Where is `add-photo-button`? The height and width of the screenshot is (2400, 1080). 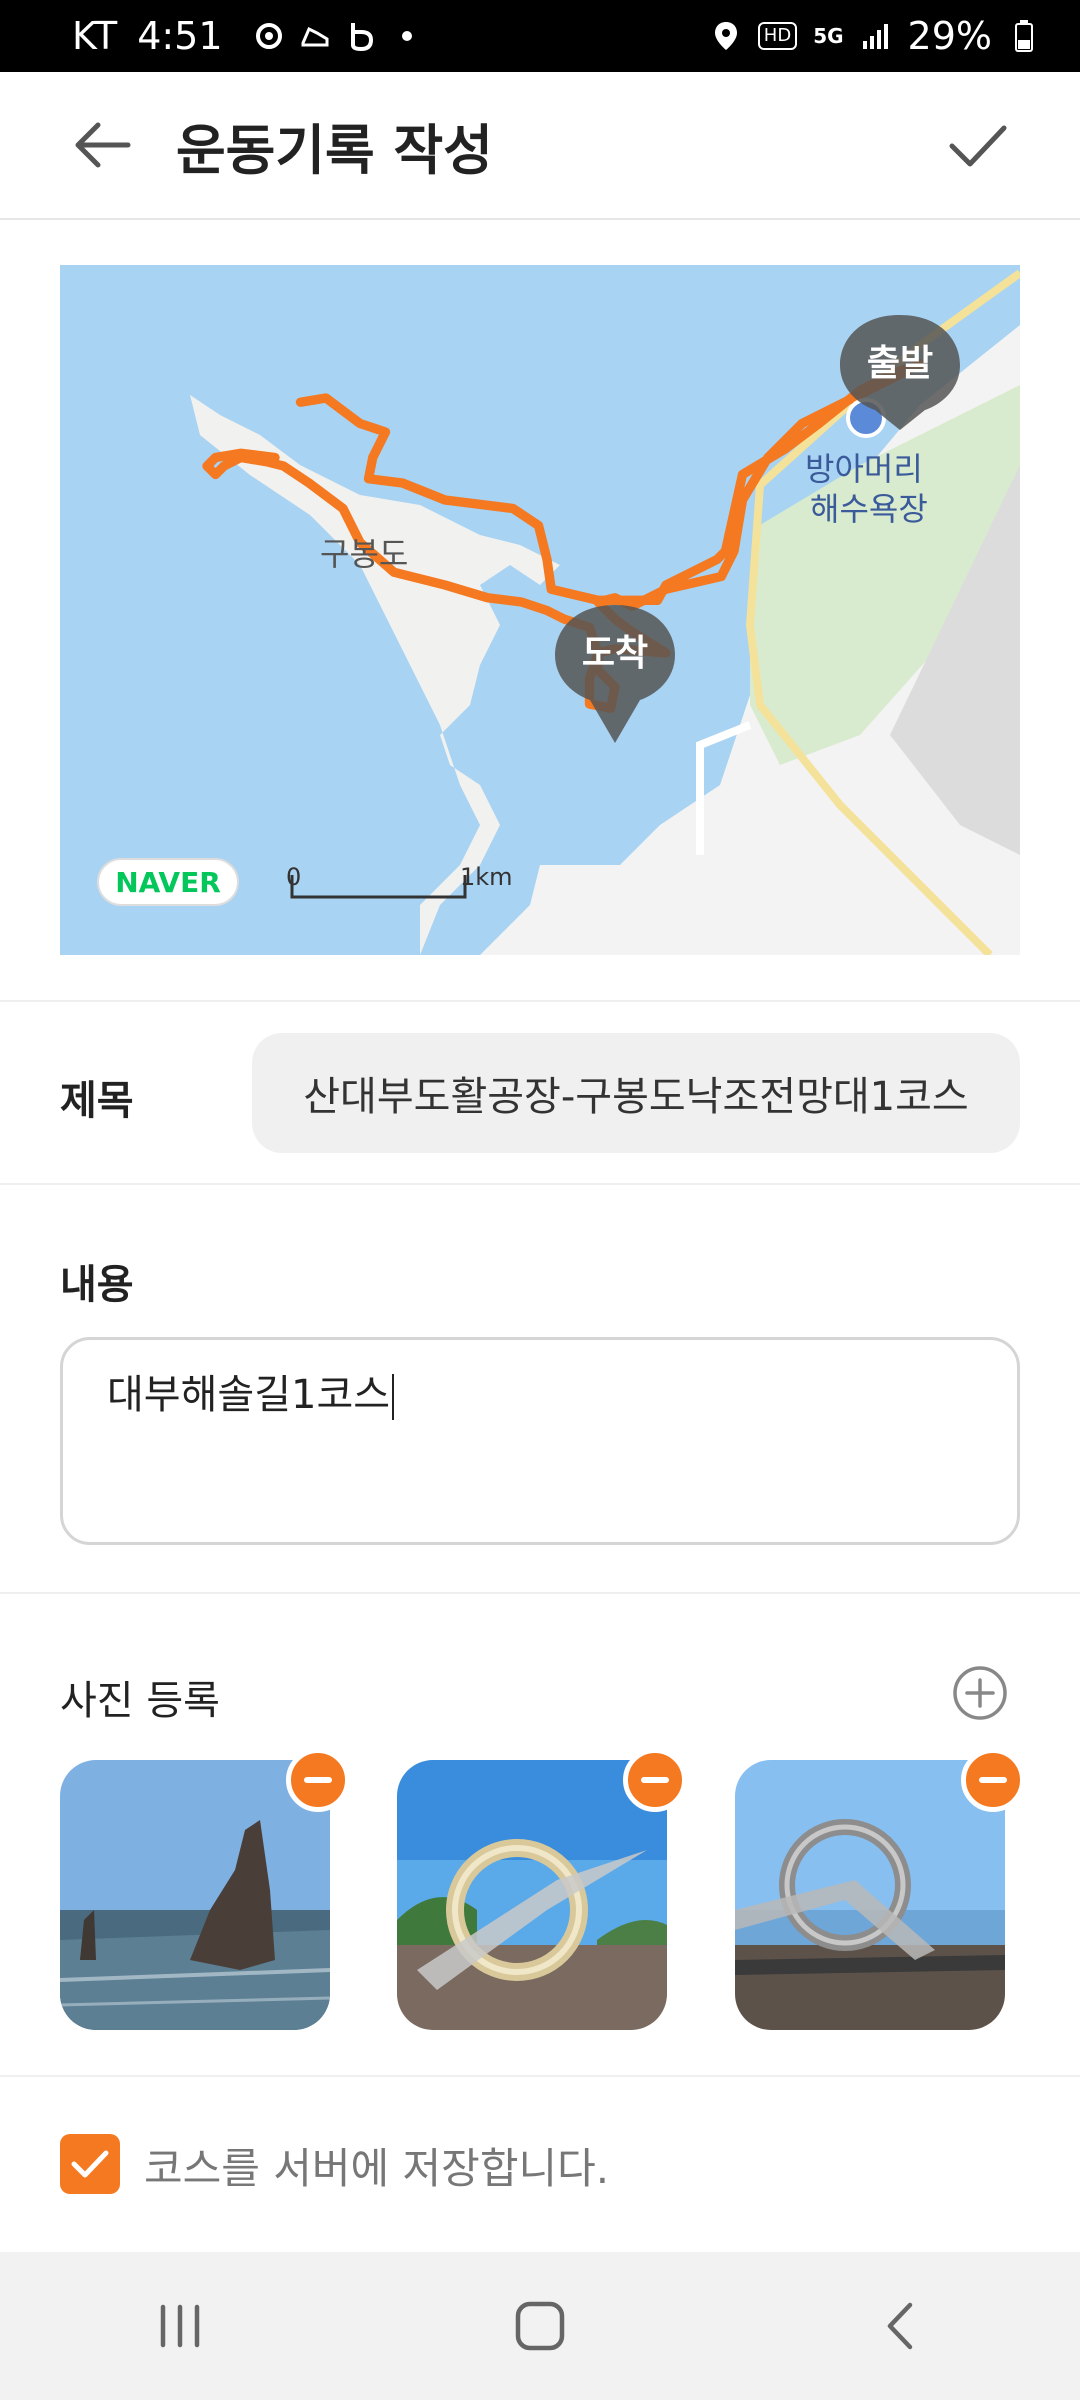 add-photo-button is located at coordinates (980, 1693).